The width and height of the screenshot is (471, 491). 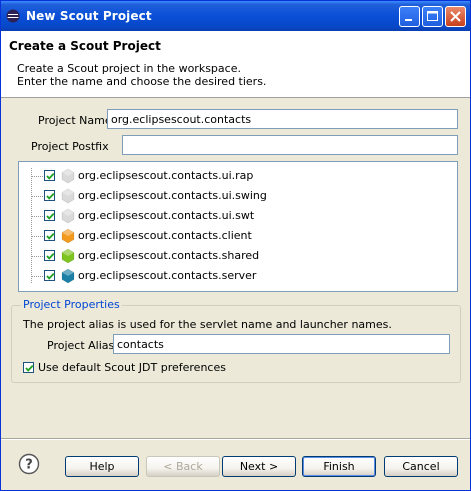 I want to click on page-title: Create a Scout Project, so click(x=85, y=46).